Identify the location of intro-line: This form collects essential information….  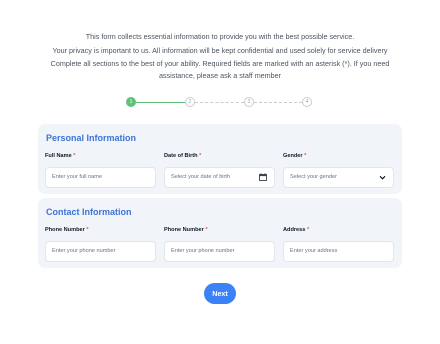
(220, 36).